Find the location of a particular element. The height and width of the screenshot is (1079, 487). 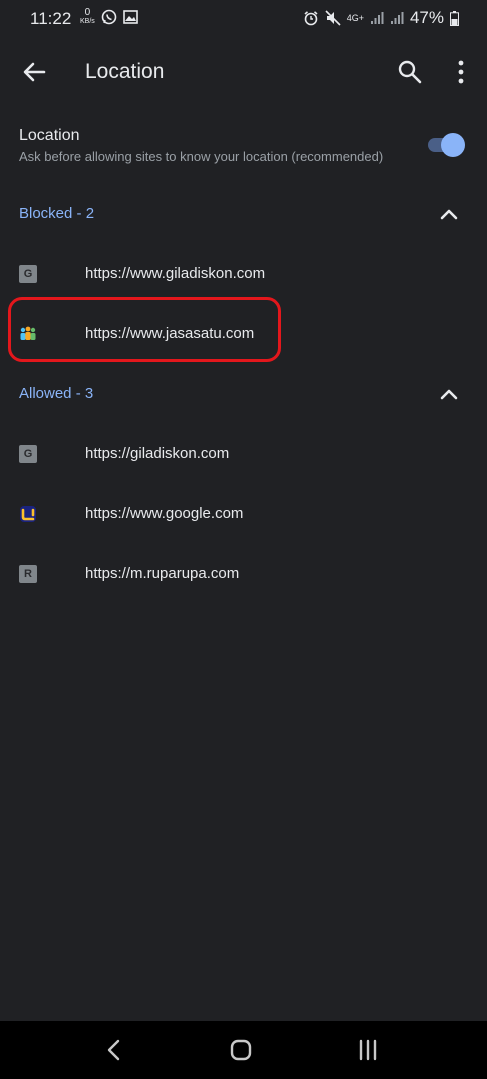

system-nav-bar is located at coordinates (243, 1050).